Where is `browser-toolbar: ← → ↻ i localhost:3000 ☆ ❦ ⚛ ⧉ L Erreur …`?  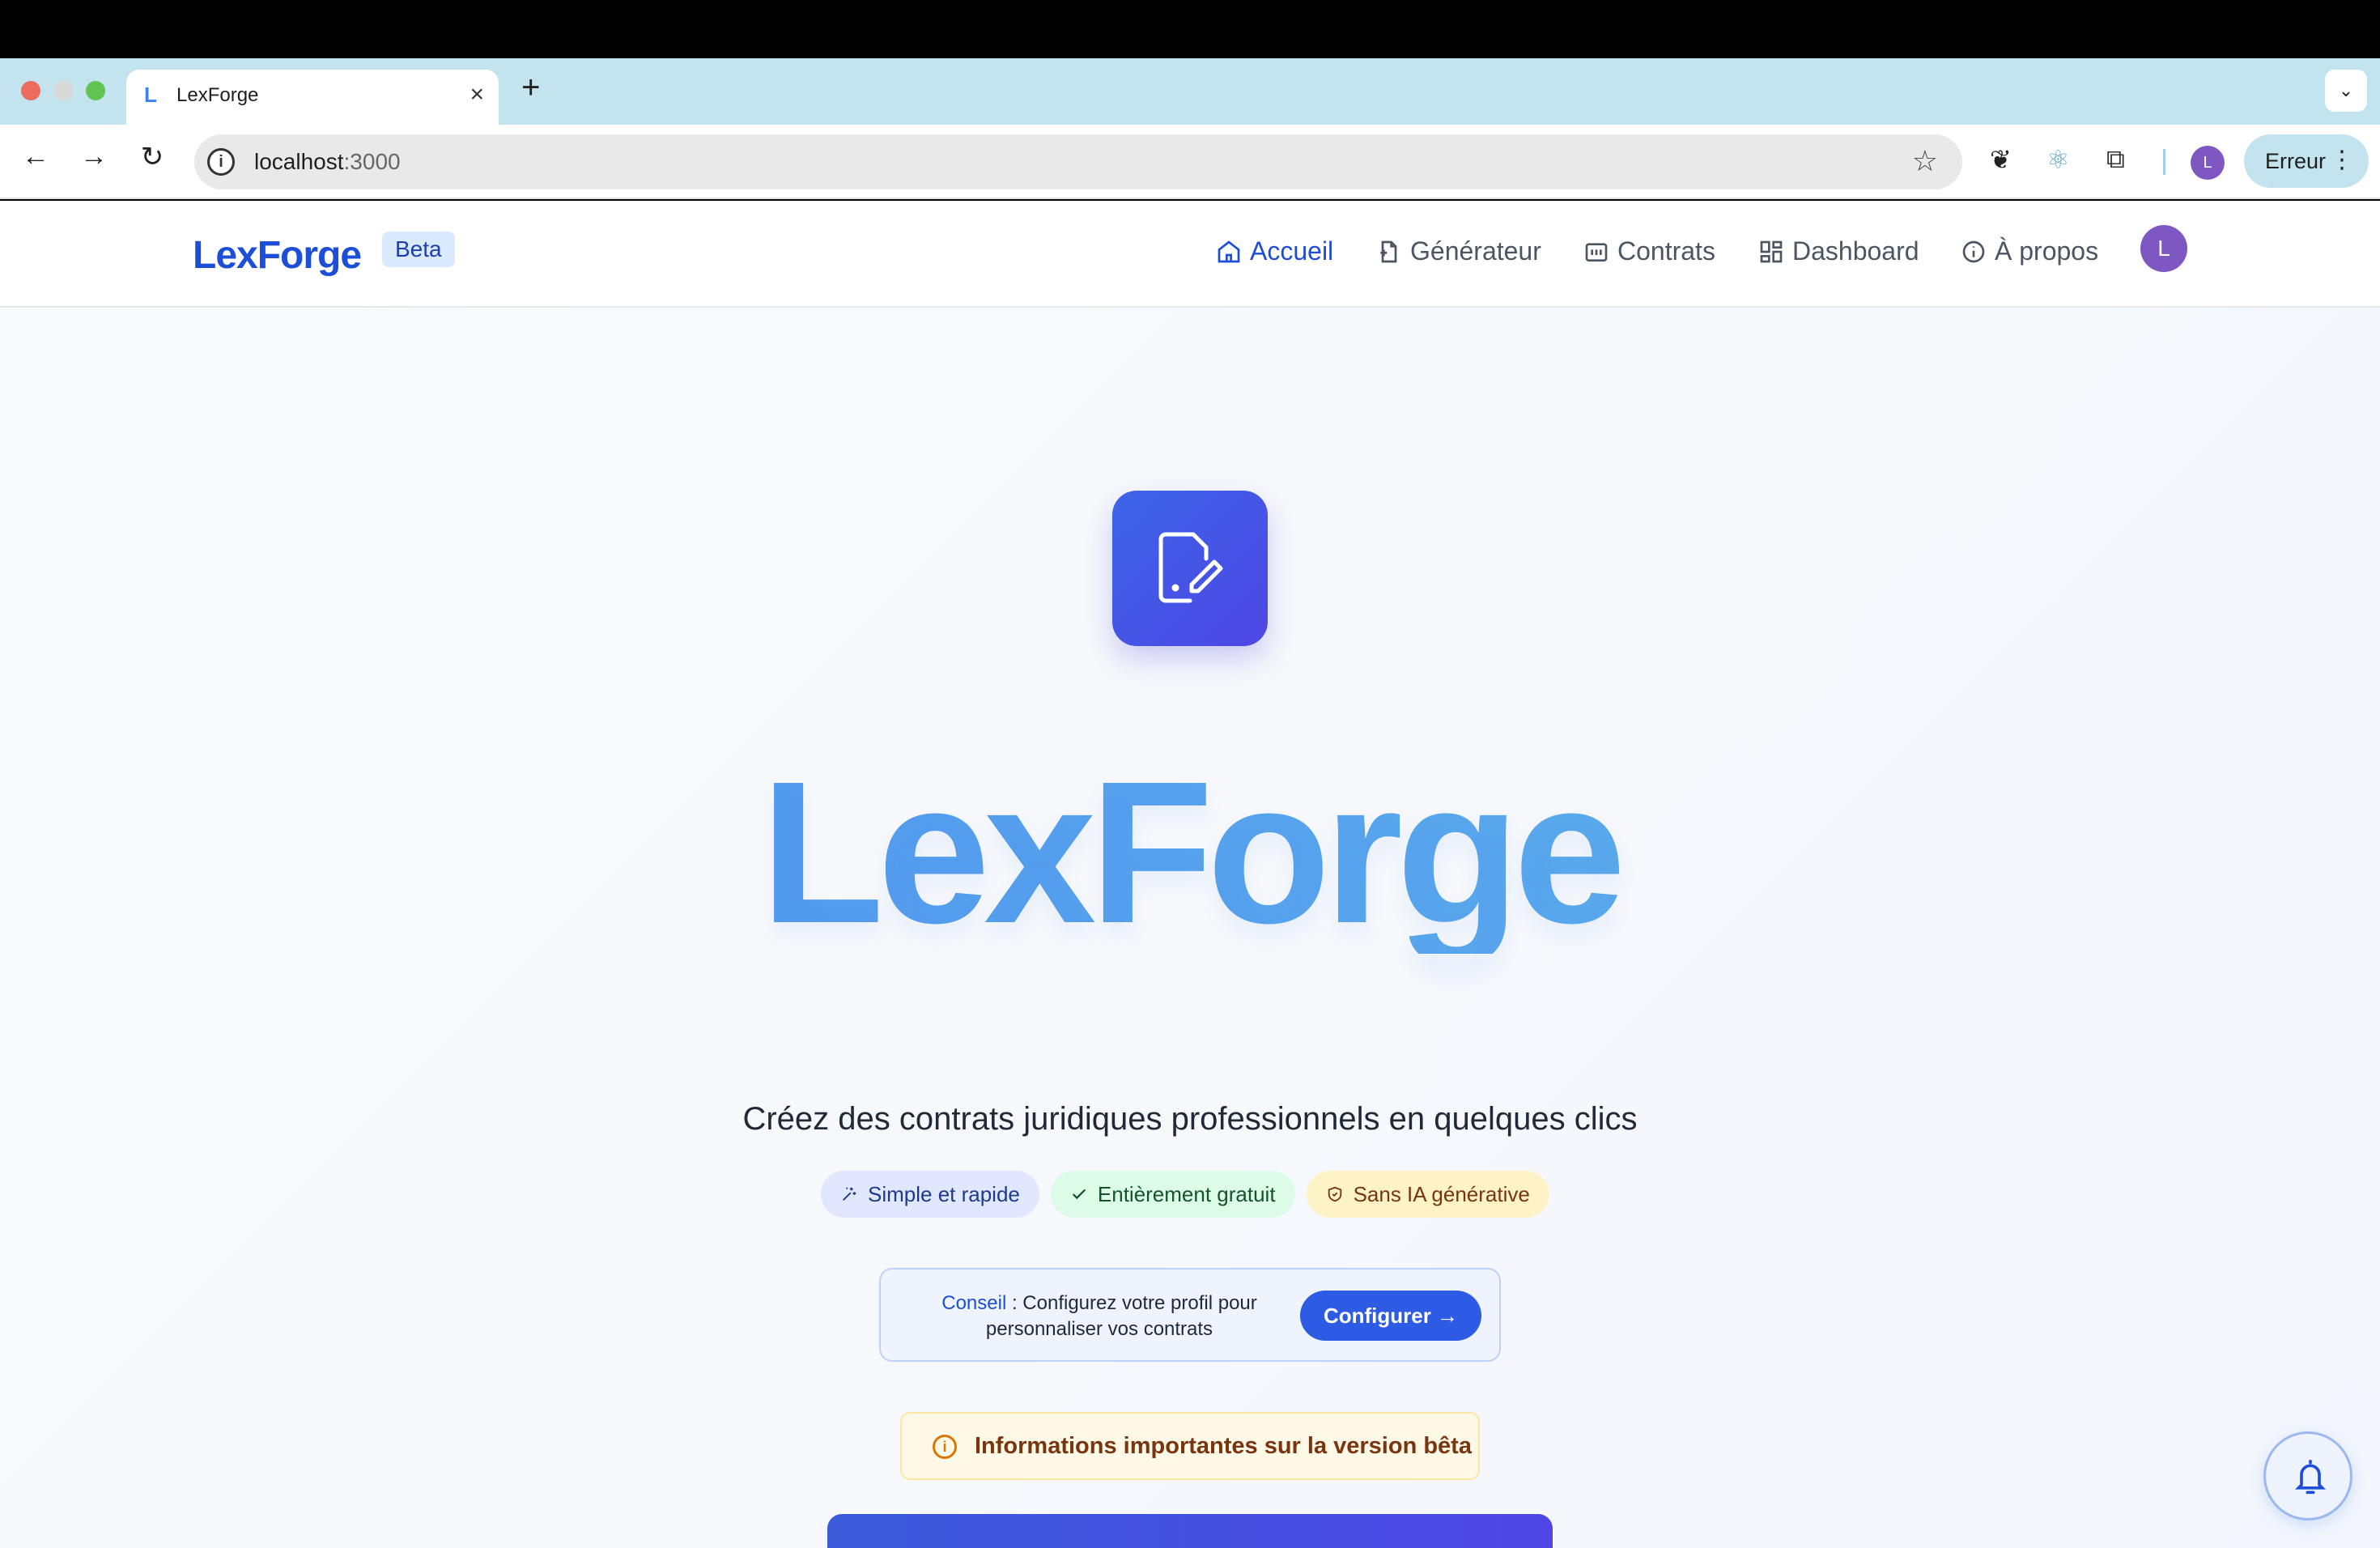
browser-toolbar: ← → ↻ i localhost:3000 ☆ ❦ ⚛ ⧉ L Erreur … is located at coordinates (1190, 162).